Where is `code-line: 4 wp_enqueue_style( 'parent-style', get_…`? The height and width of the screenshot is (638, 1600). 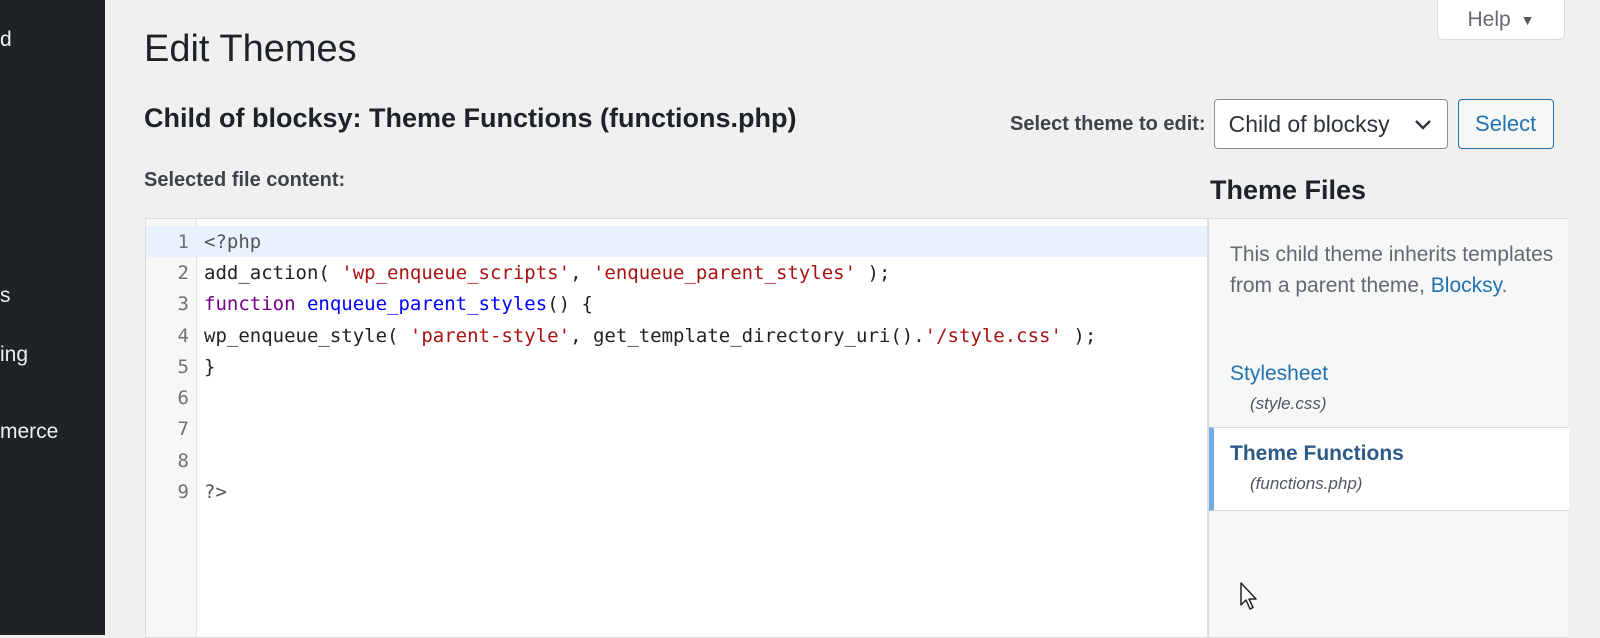 code-line: 4 wp_enqueue_style( 'parent-style', get_… is located at coordinates (676, 335).